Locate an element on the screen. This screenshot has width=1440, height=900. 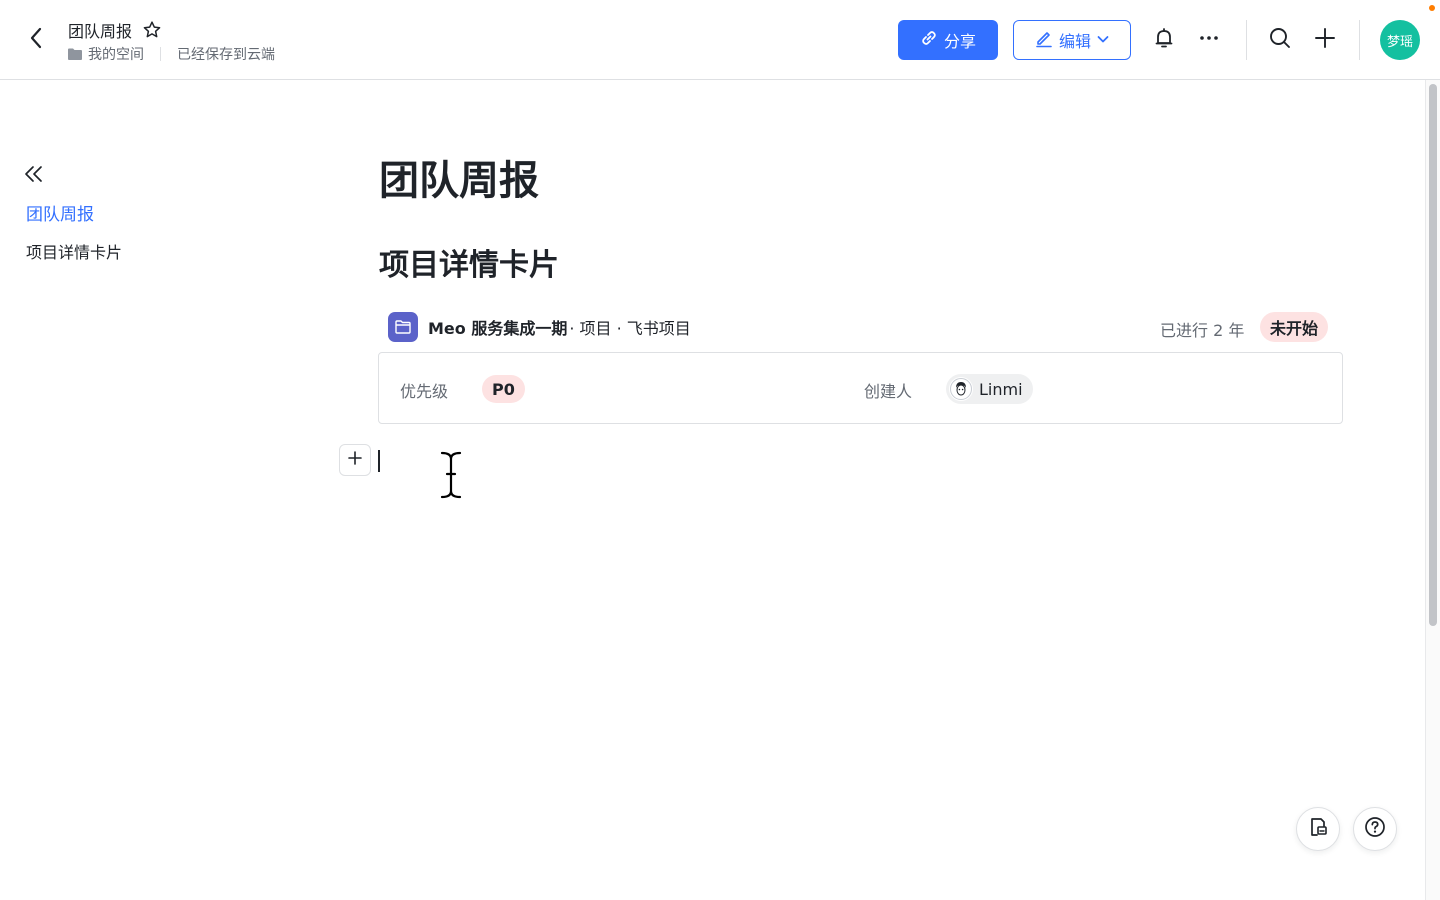
double-chevron-left-icon is located at coordinates (34, 176).